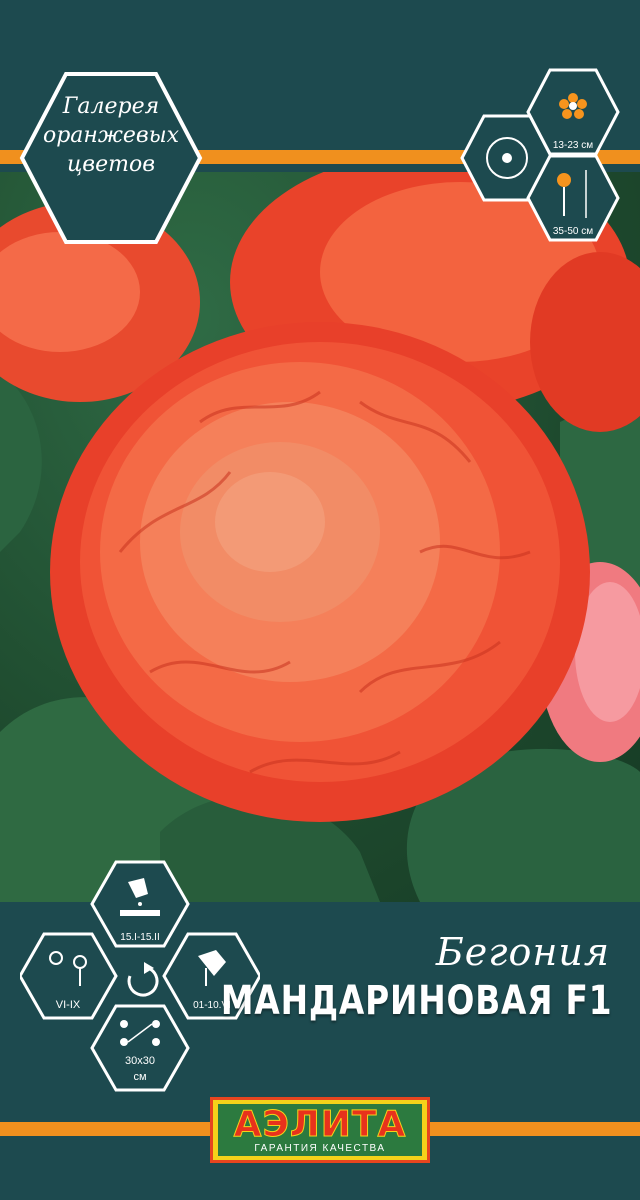  I want to click on species-name: Бегония, so click(522, 952).